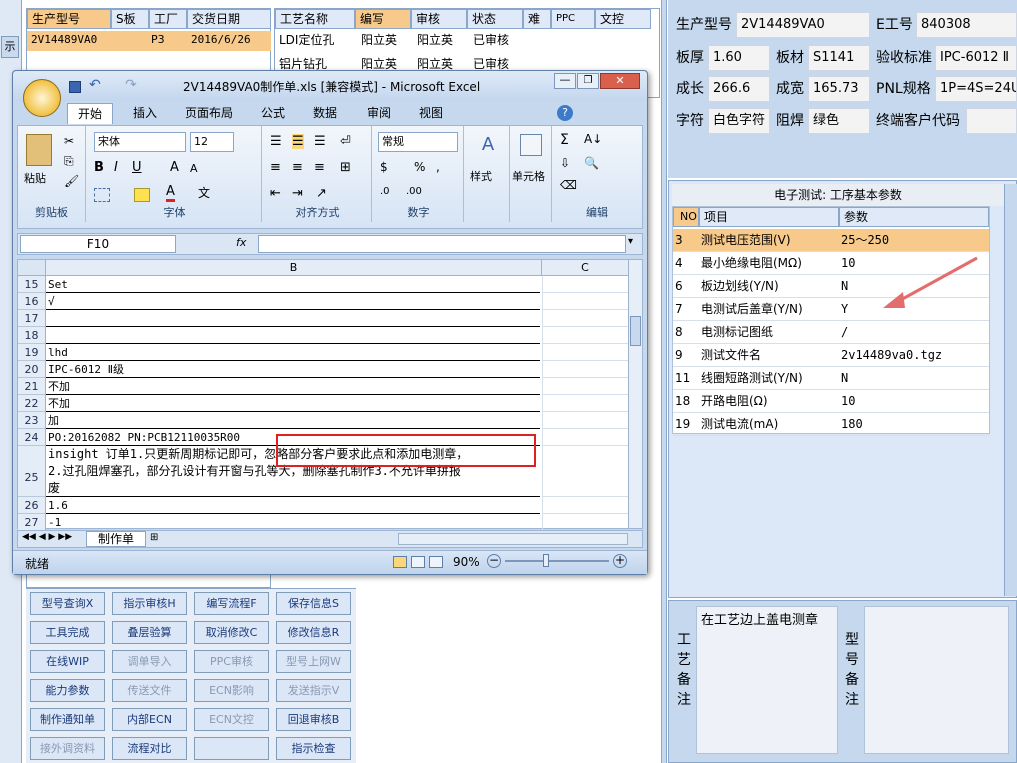 This screenshot has width=1017, height=763. Describe the element at coordinates (212, 142) in the screenshot. I see `font-size-select: 12` at that location.